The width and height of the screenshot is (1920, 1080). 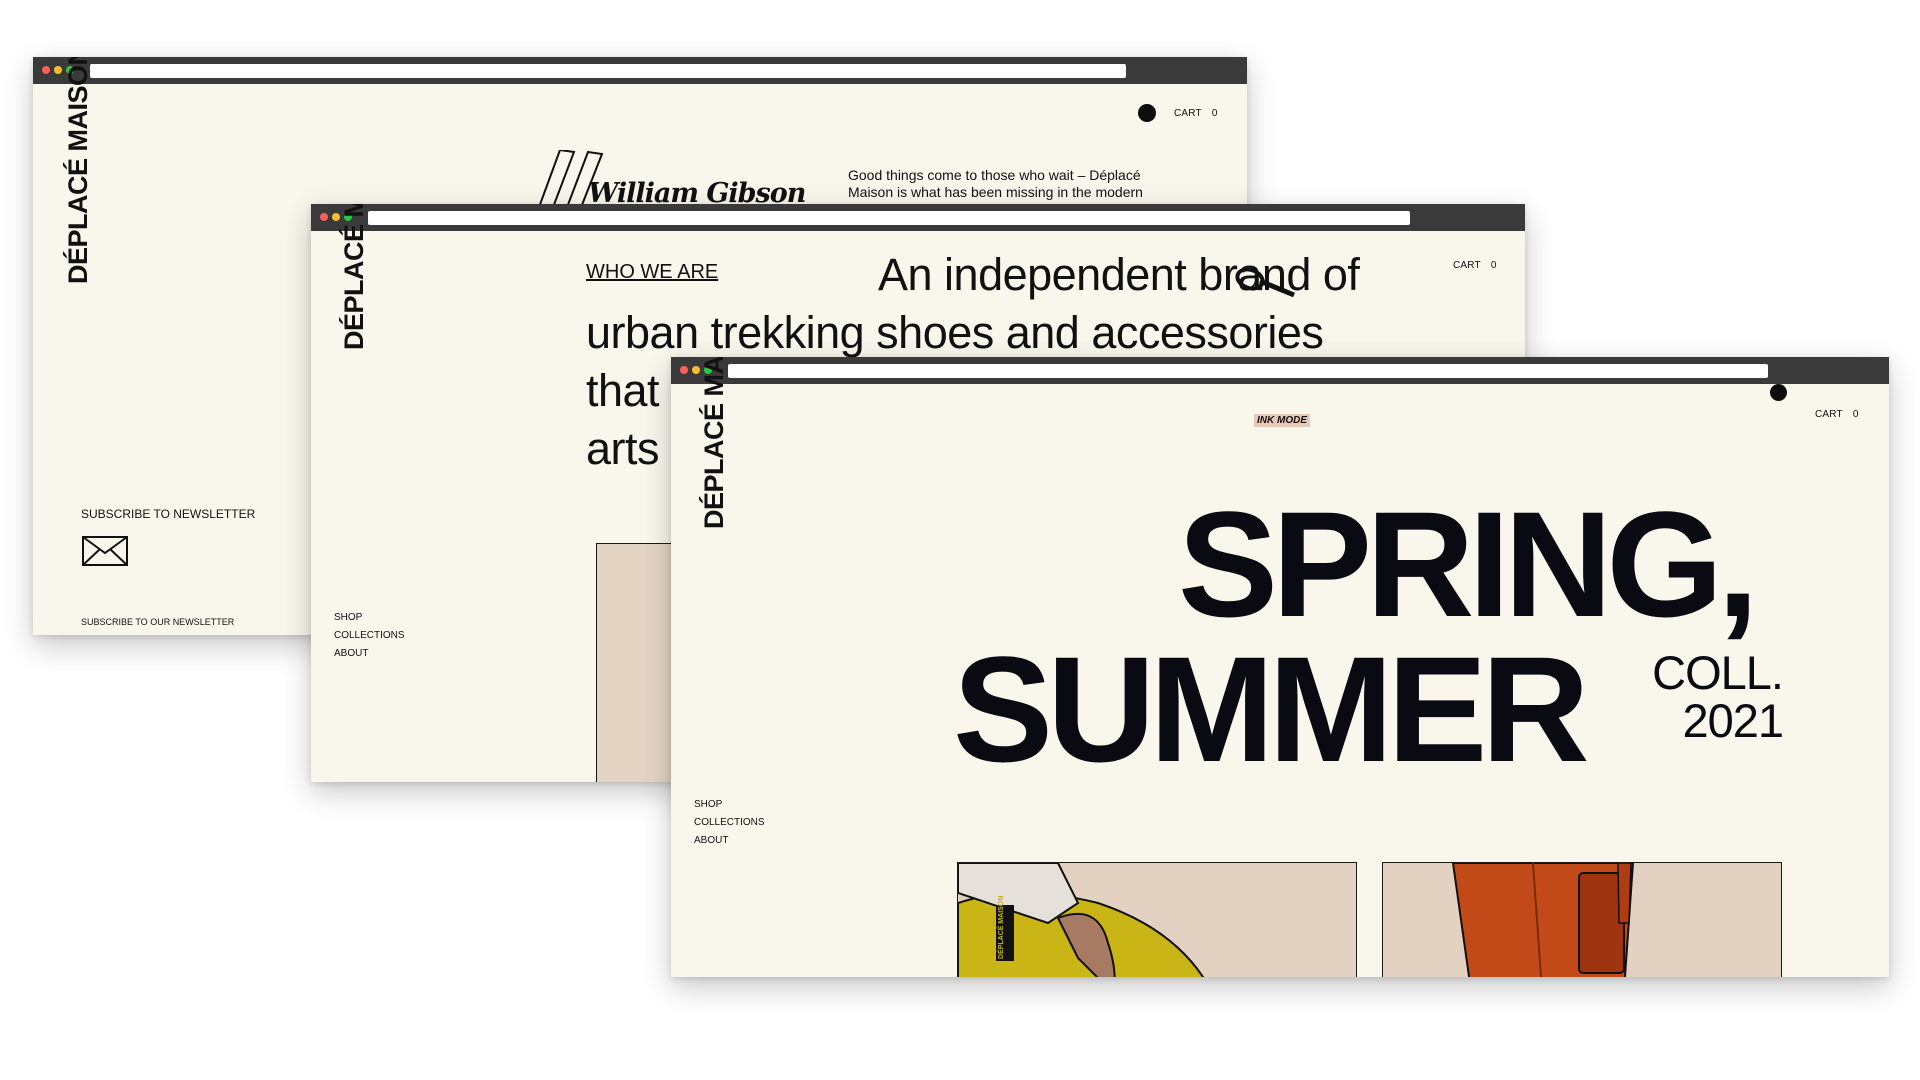 What do you see at coordinates (955, 332) in the screenshot?
I see `headline-line-2: urban trekking shoes and accessories` at bounding box center [955, 332].